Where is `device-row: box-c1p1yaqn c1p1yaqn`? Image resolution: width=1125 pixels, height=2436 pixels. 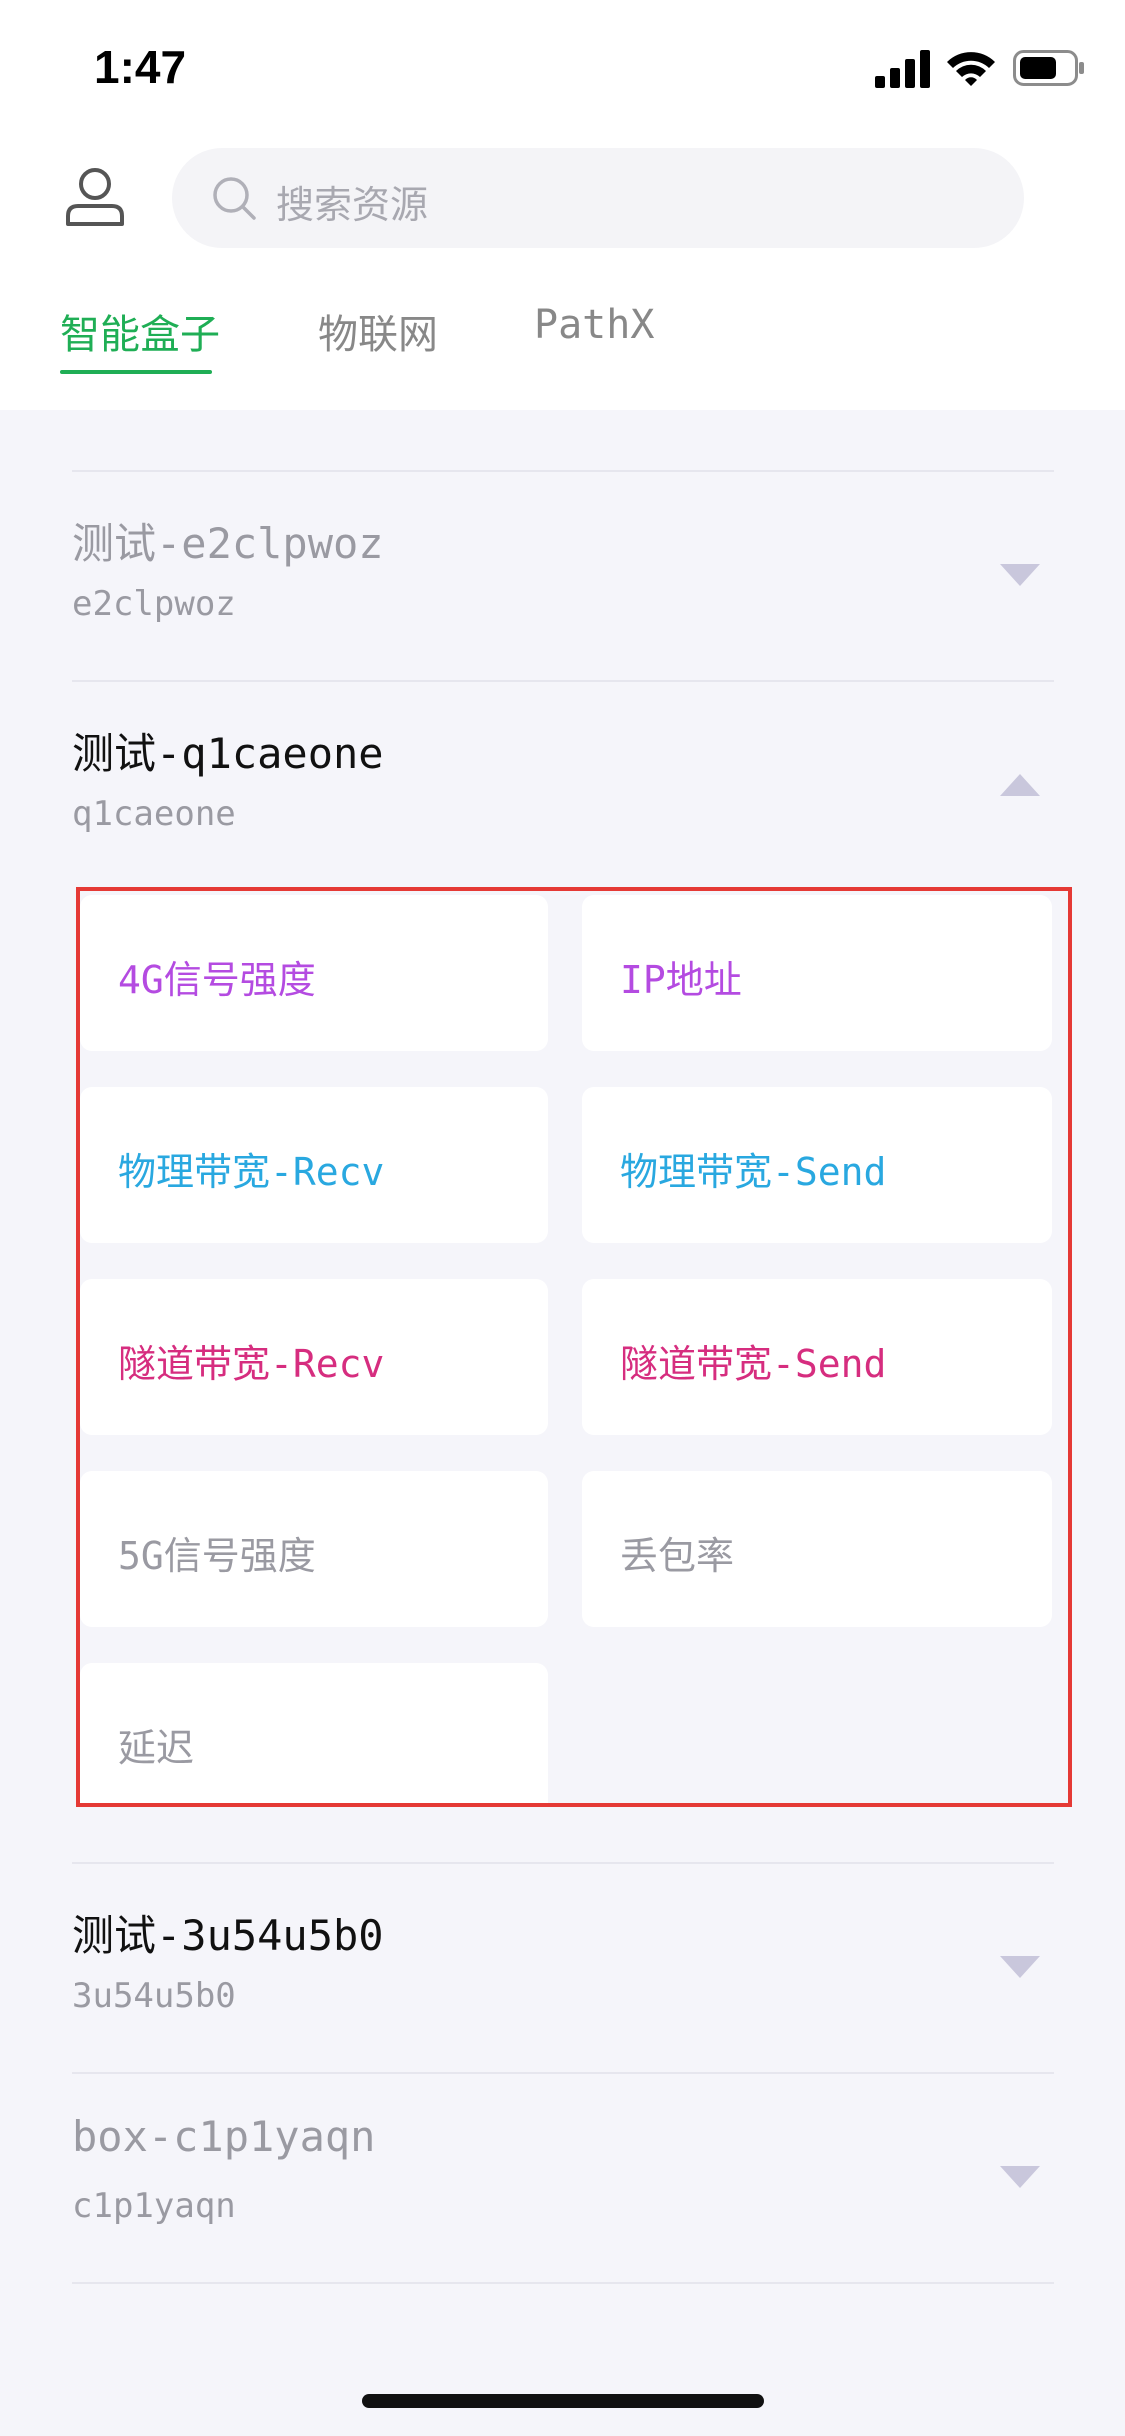
device-row: box-c1p1yaqn c1p1yaqn is located at coordinates (563, 2178).